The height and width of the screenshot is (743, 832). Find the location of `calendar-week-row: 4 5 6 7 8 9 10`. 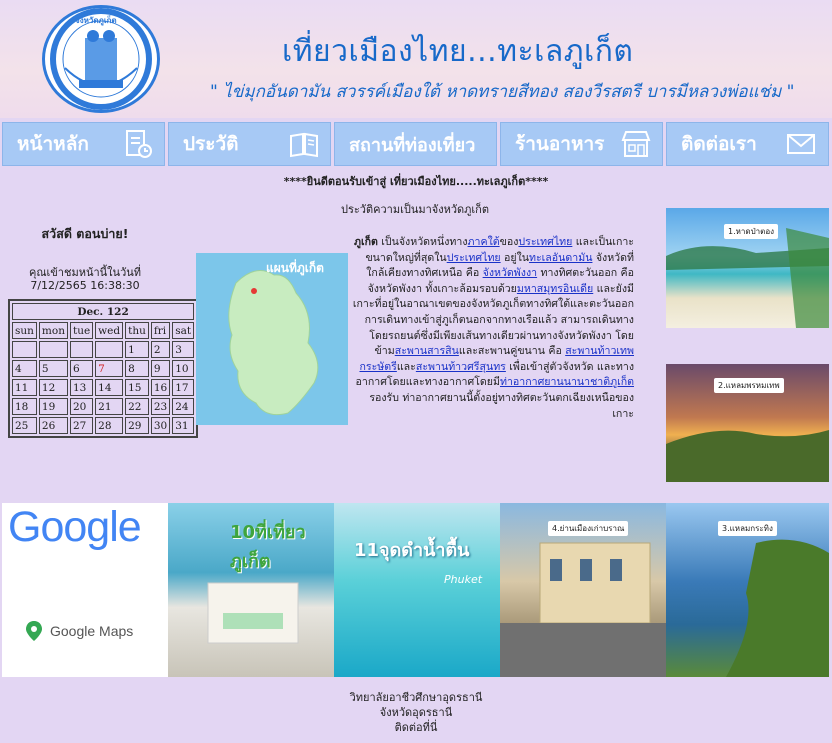

calendar-week-row: 4 5 6 7 8 9 10 is located at coordinates (103, 368).